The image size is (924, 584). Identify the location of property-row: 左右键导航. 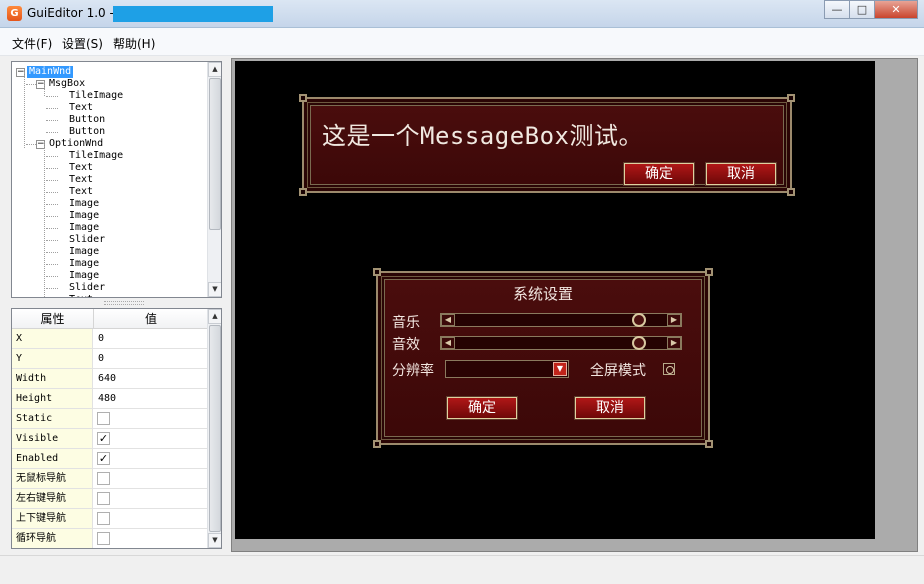
(110, 499).